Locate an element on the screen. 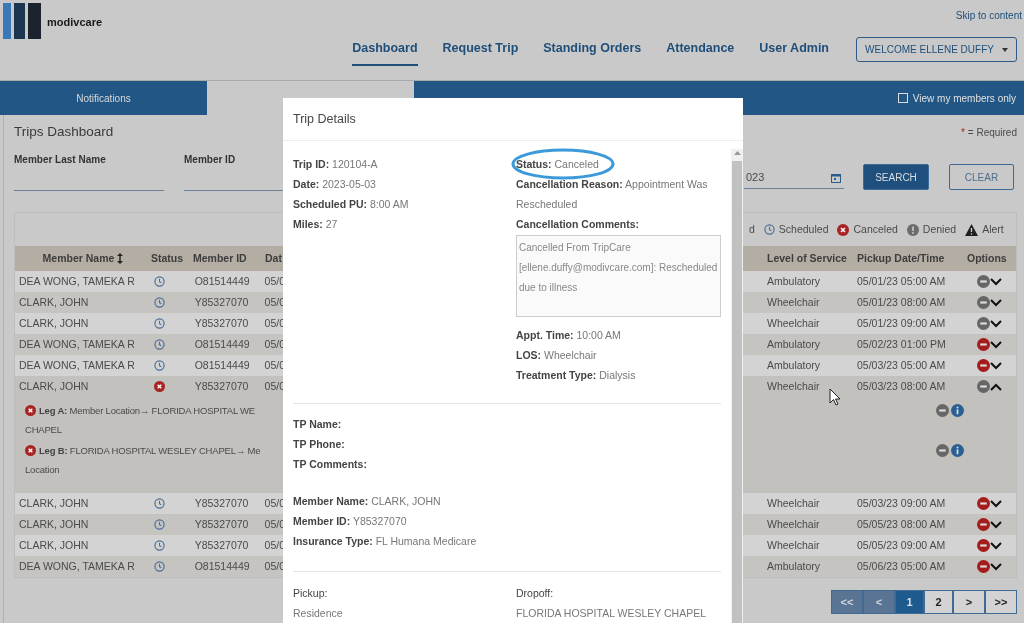  leg-text: Location is located at coordinates (42, 469).